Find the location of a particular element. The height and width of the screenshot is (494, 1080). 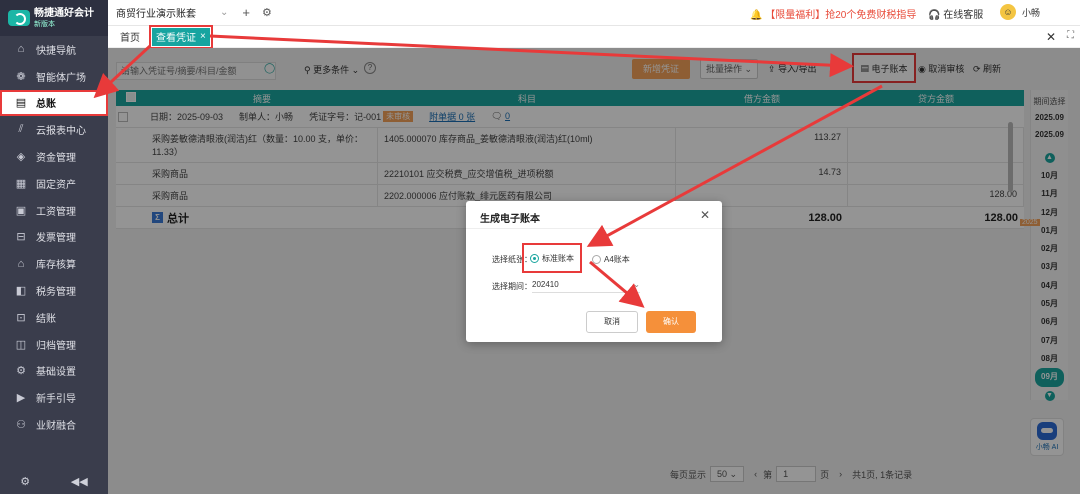

sidebar-item-label: 资金管理 is located at coordinates (56, 159).